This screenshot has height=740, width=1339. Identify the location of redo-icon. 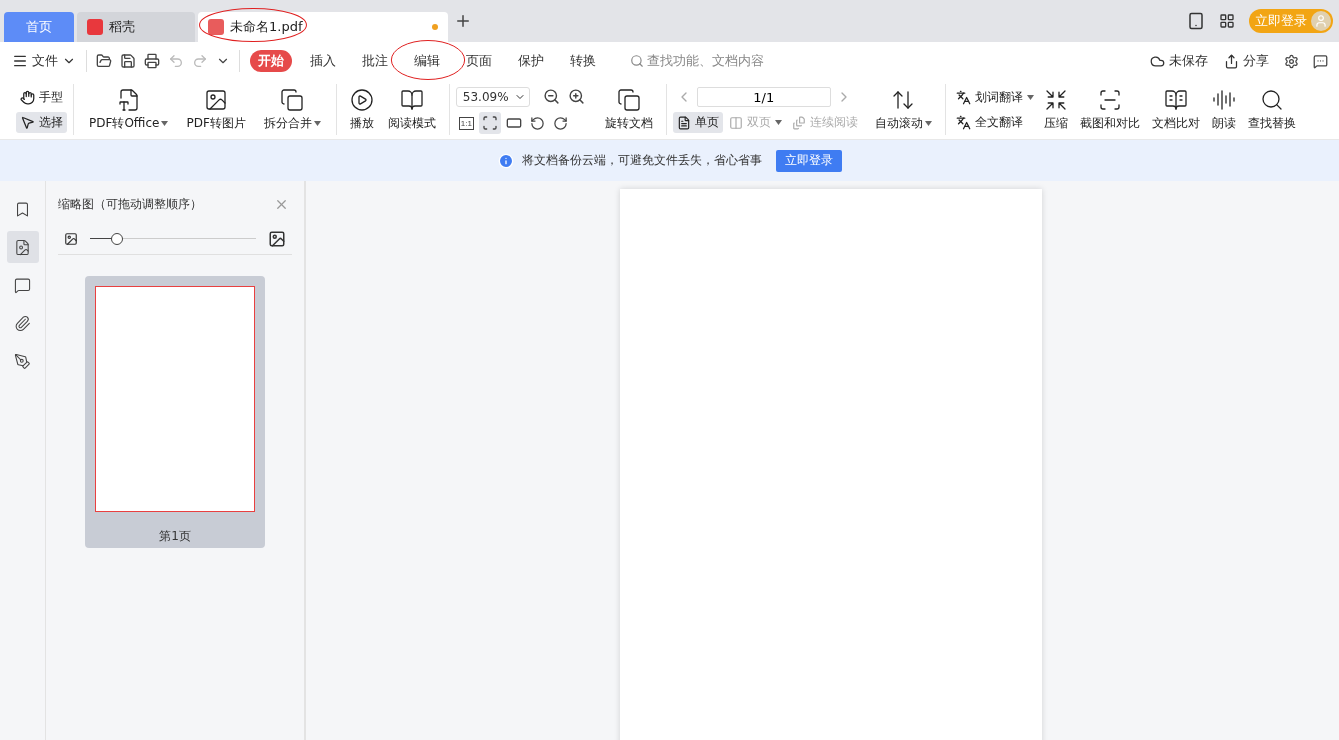
(200, 61).